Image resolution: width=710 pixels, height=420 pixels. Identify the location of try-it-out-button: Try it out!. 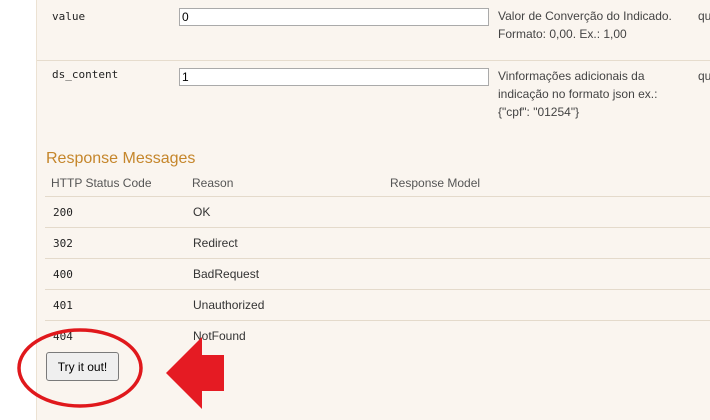
(82, 366).